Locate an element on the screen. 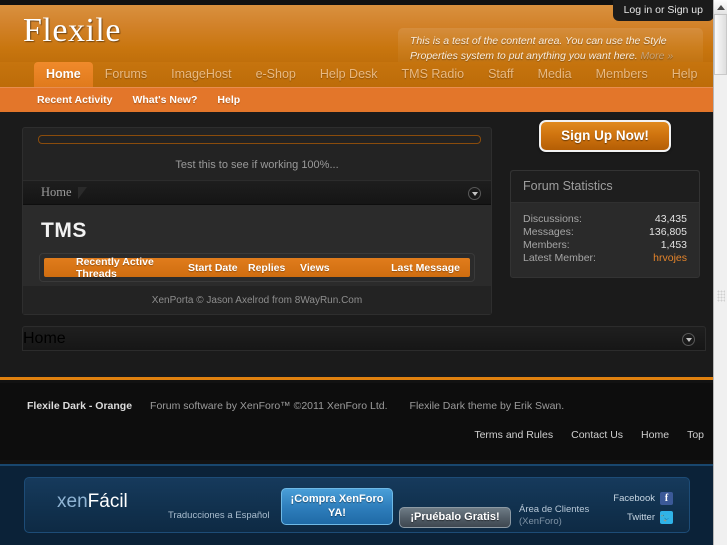 The image size is (727, 545). bottom-breadcrumb-collapse-button is located at coordinates (688, 339).